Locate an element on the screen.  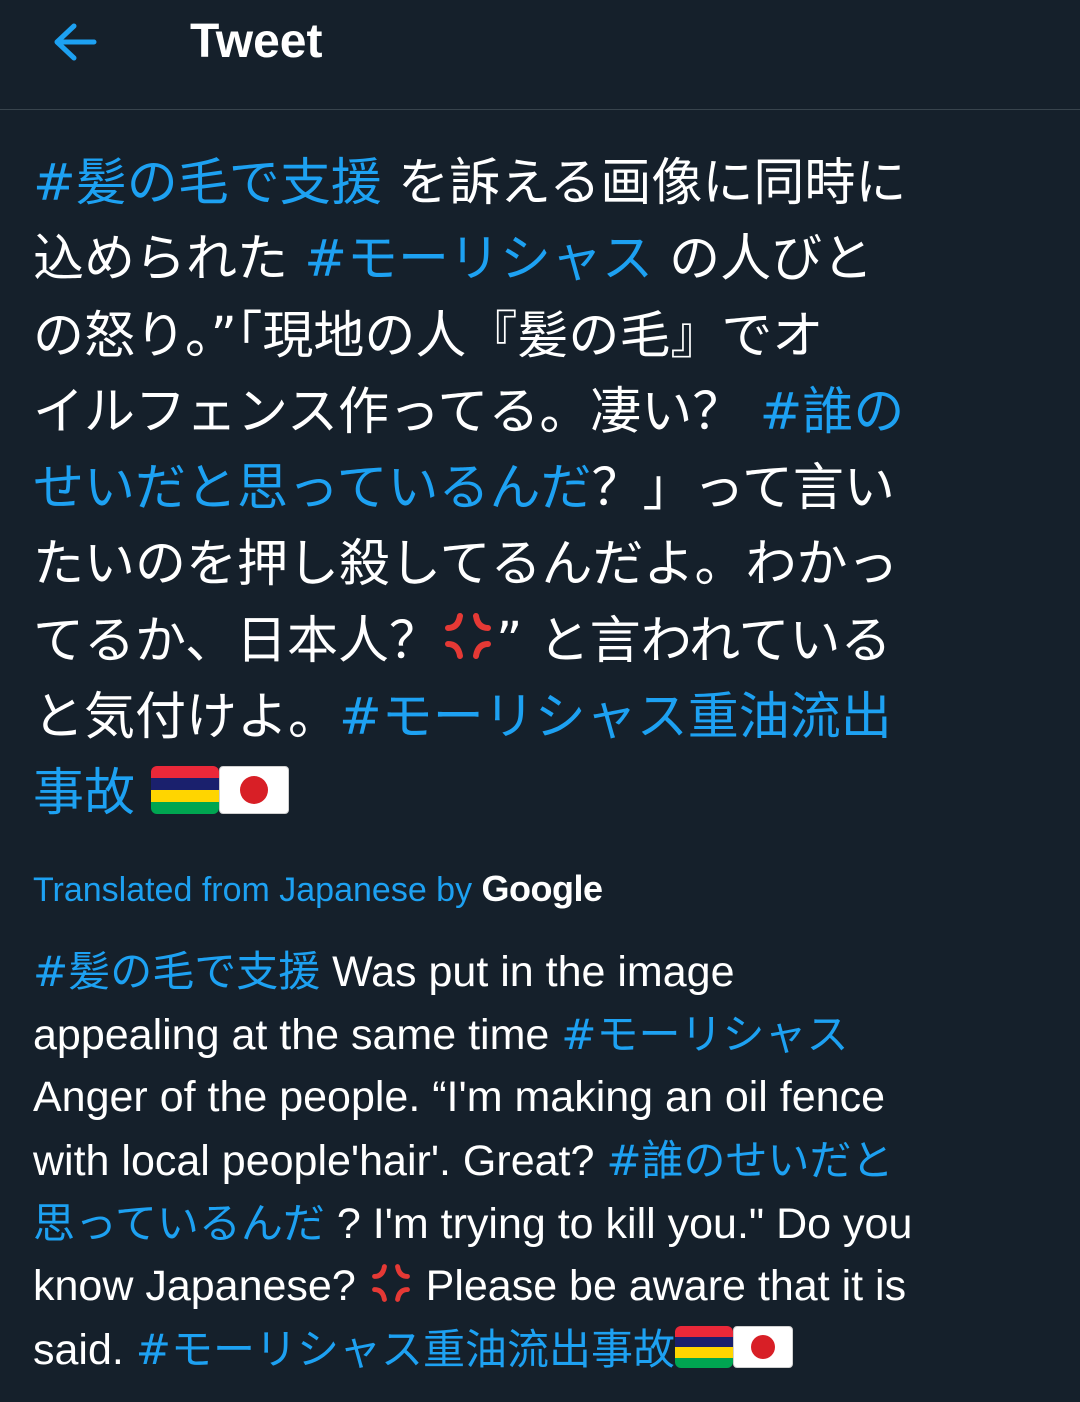
hashtag-link: 事故 is located at coordinates (84, 793).